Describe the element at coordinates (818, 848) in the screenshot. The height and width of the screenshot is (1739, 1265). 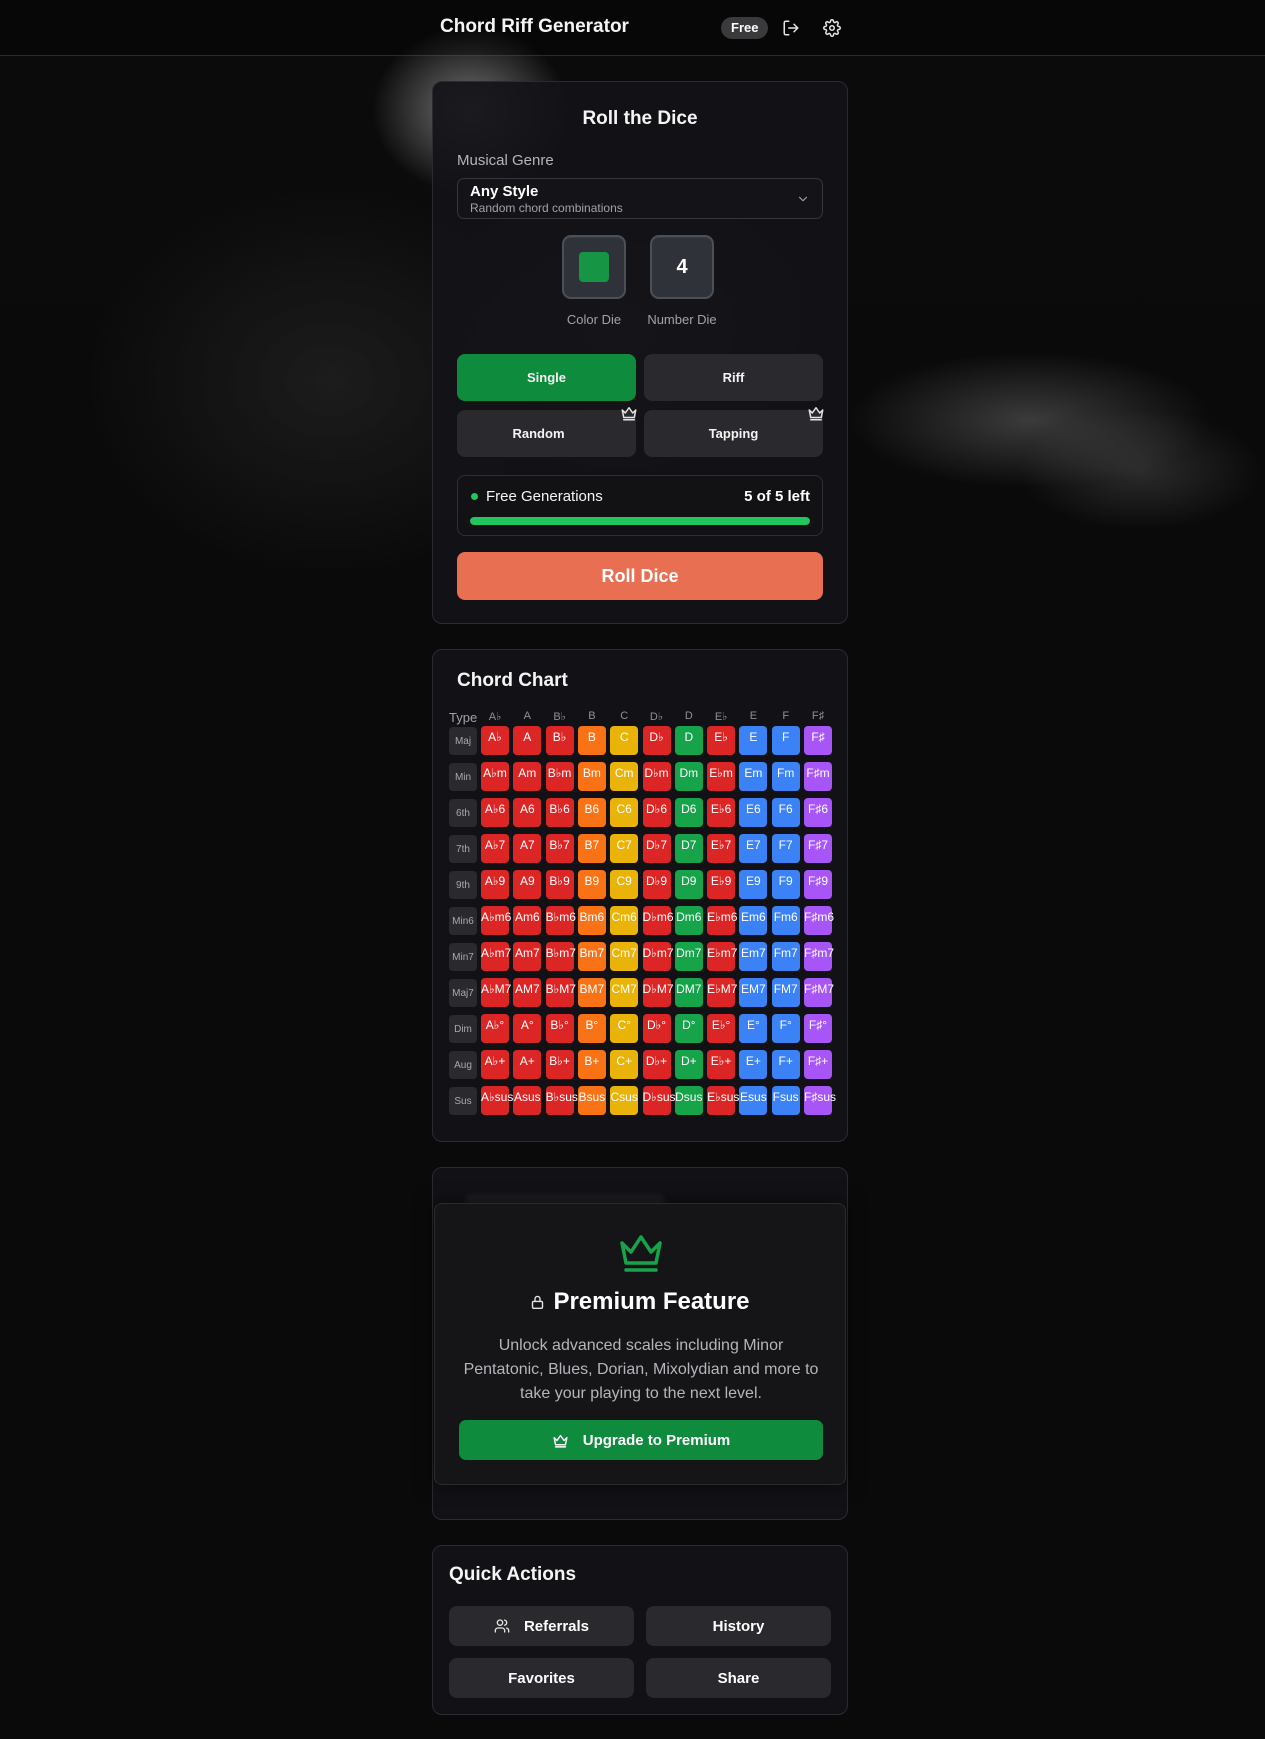
I see `chord-cell: F♯7` at that location.